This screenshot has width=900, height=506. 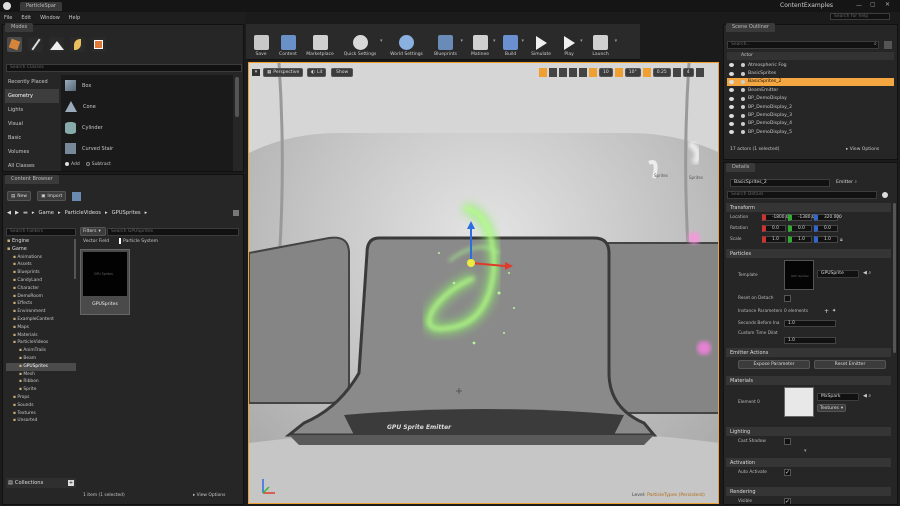 I want to click on geometry-mode-icon, so click(x=98, y=44).